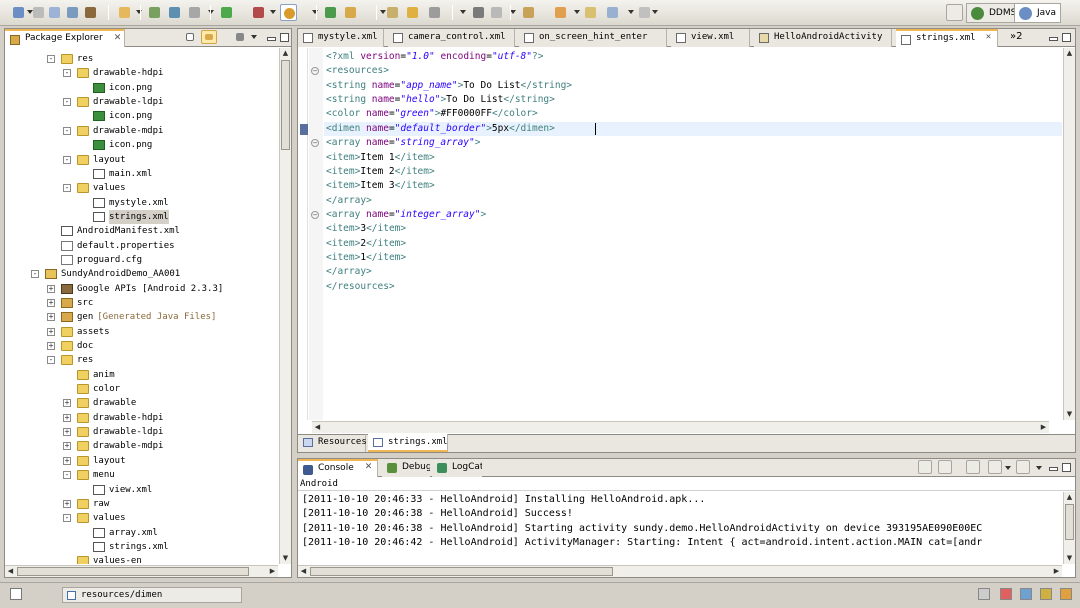 Image resolution: width=1080 pixels, height=608 pixels. Describe the element at coordinates (1038, 13) in the screenshot. I see `perspective-java: Java` at that location.